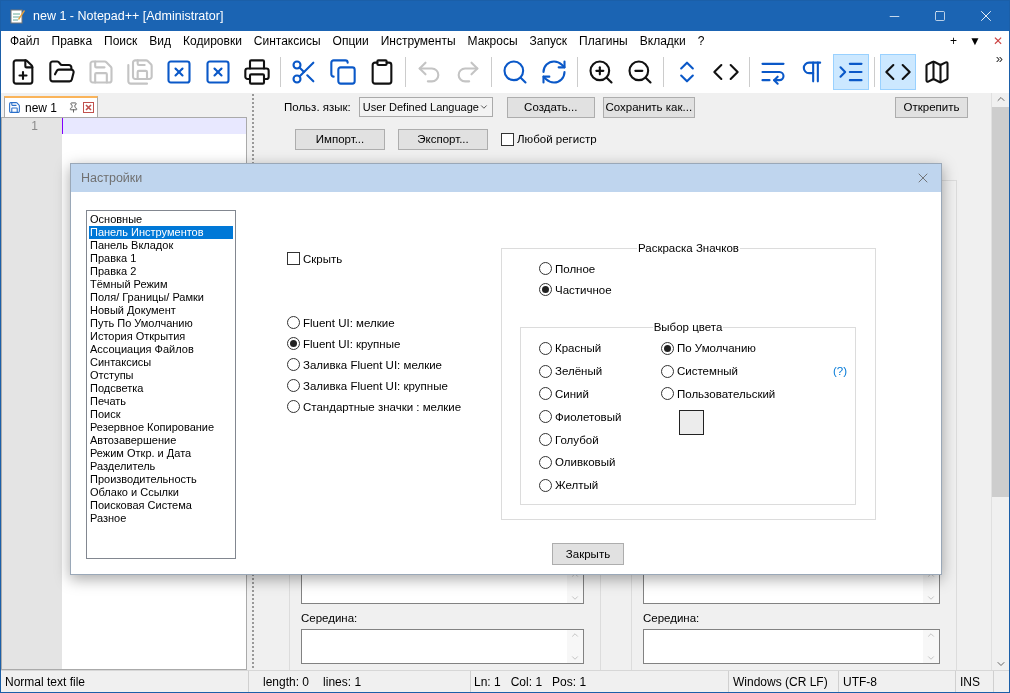 Image resolution: width=1010 pixels, height=693 pixels. Describe the element at coordinates (112, 178) in the screenshot. I see `dialog-title: Настройки` at that location.